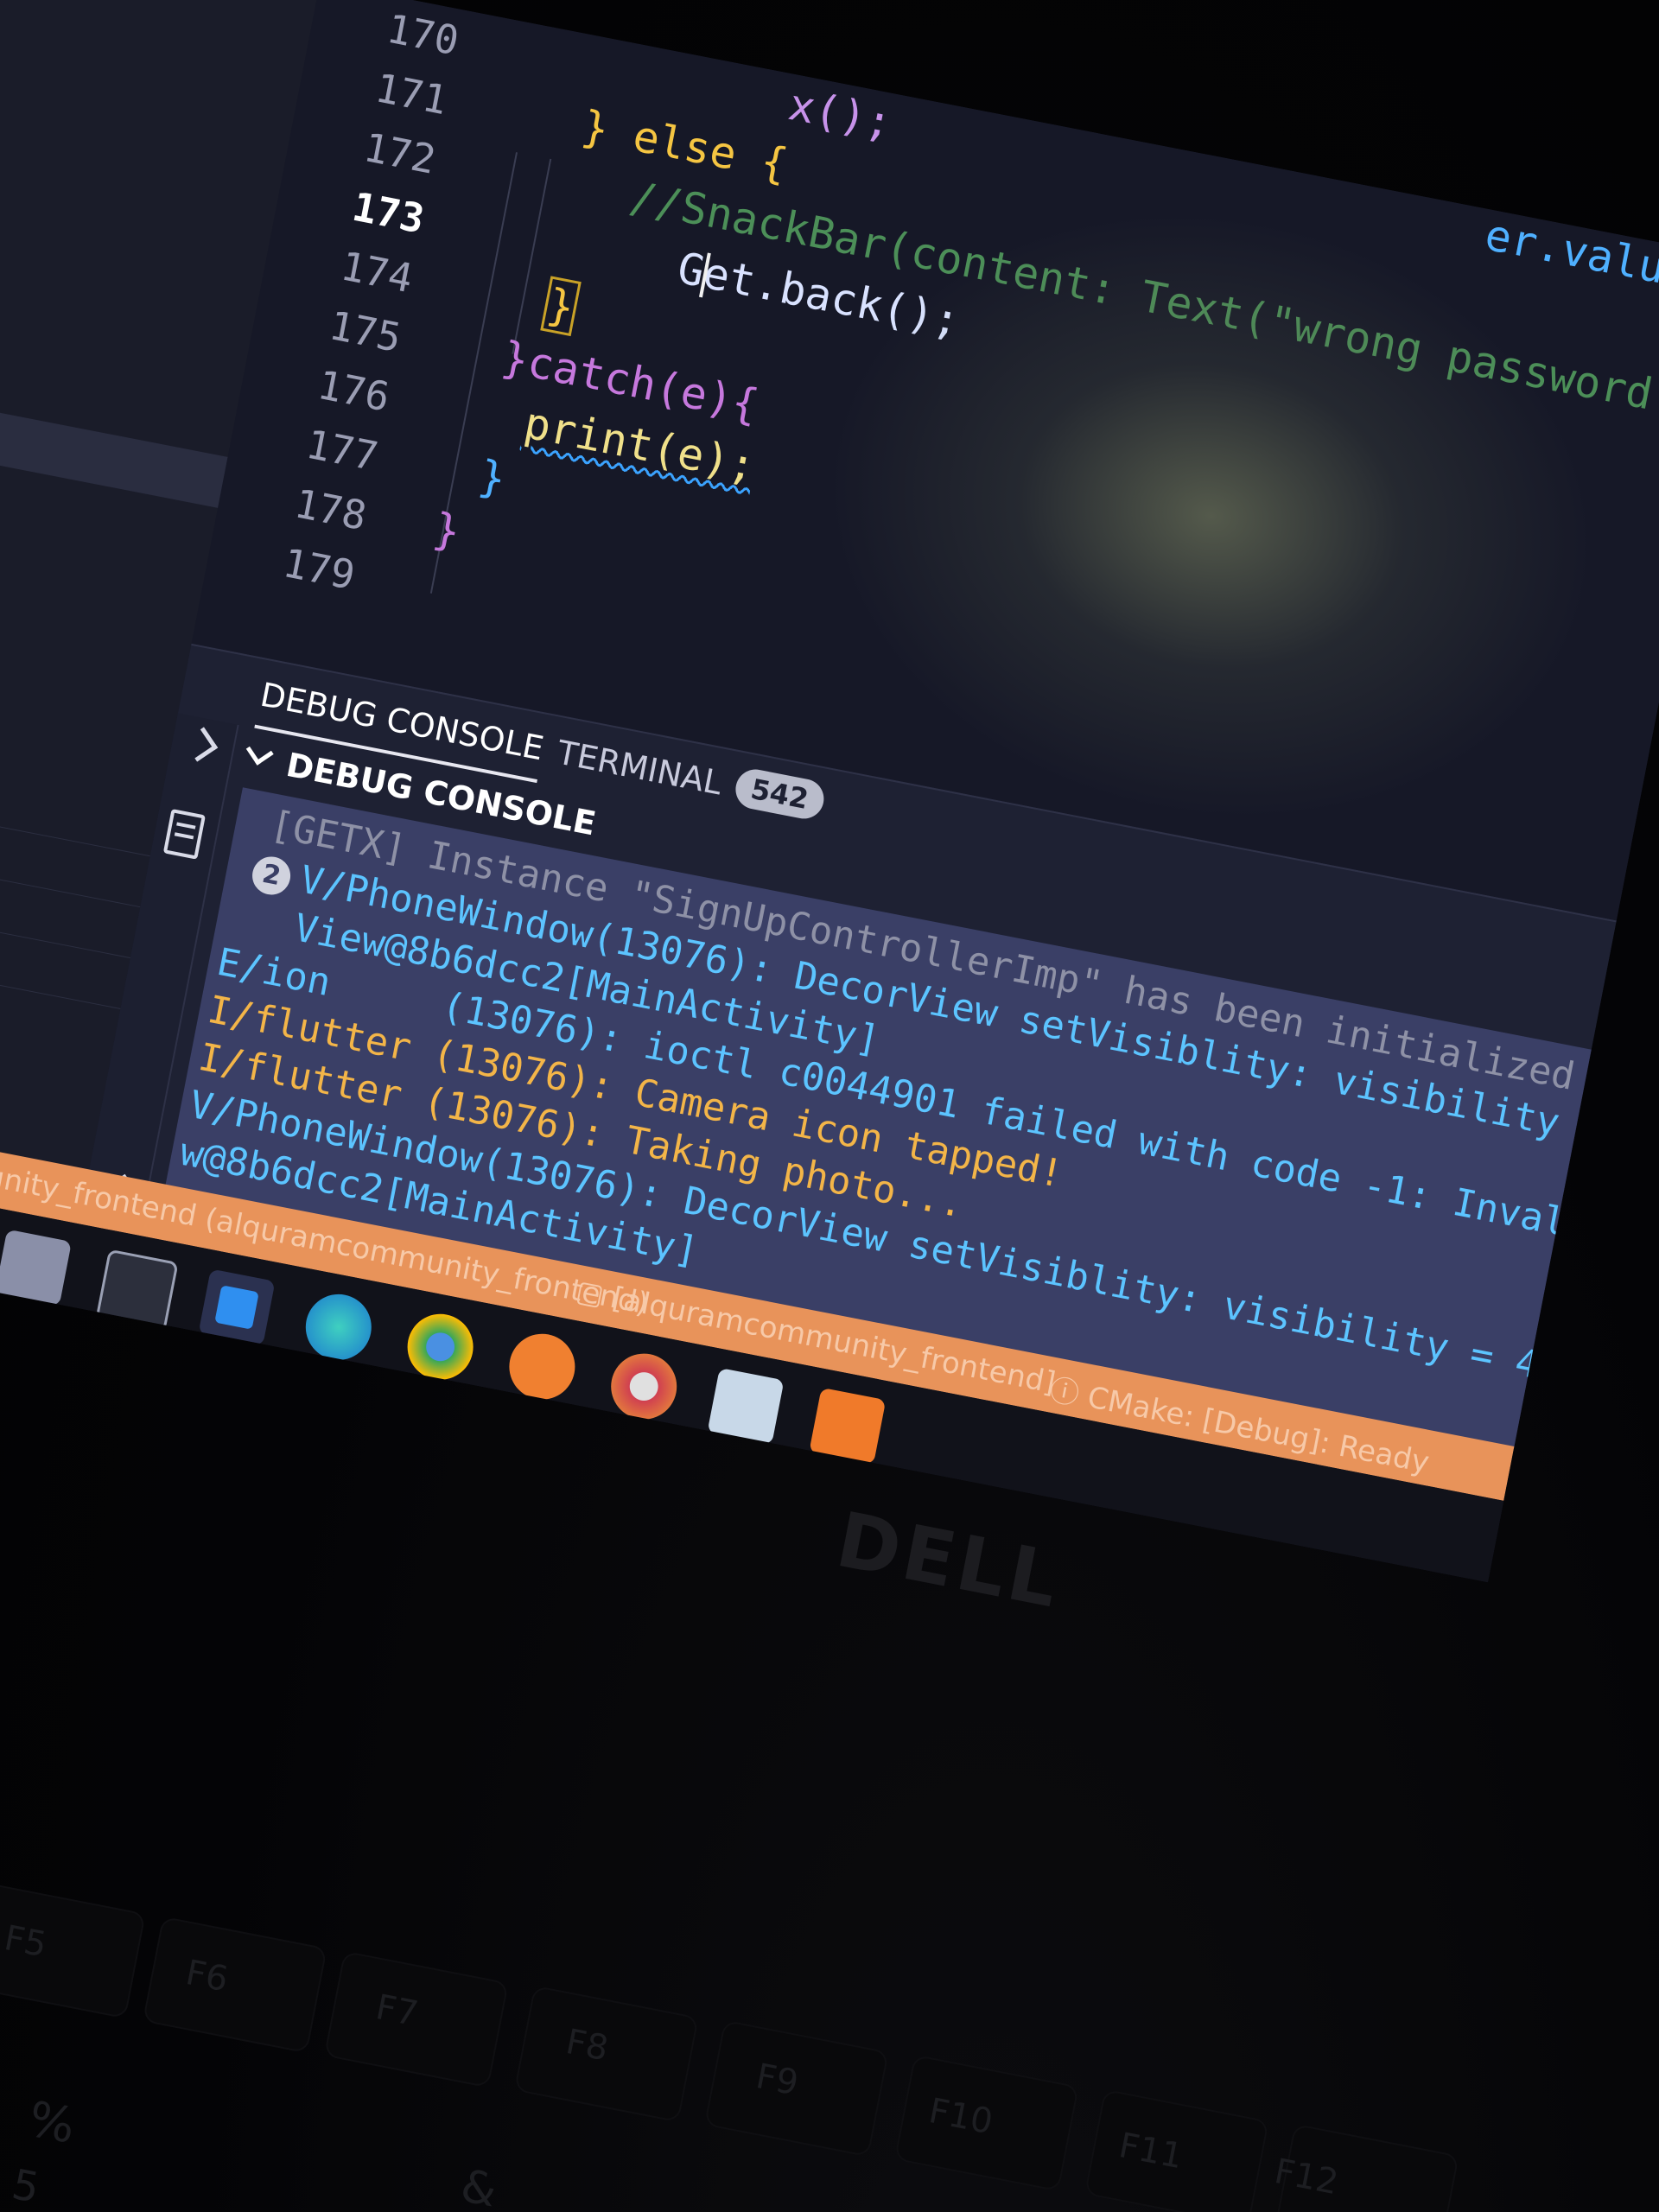  I want to click on key-label-f9: F9, so click(777, 2080).